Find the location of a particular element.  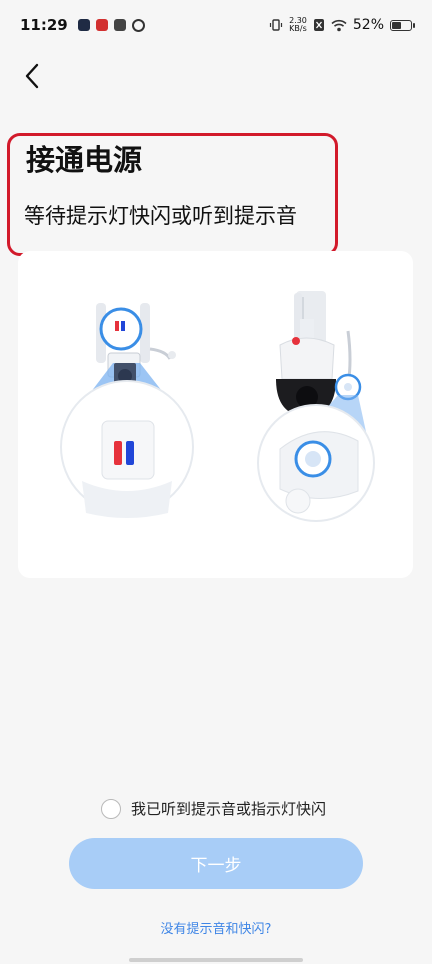

status-bar: 11:29 2.30 KB/s 52% is located at coordinates (216, 25).